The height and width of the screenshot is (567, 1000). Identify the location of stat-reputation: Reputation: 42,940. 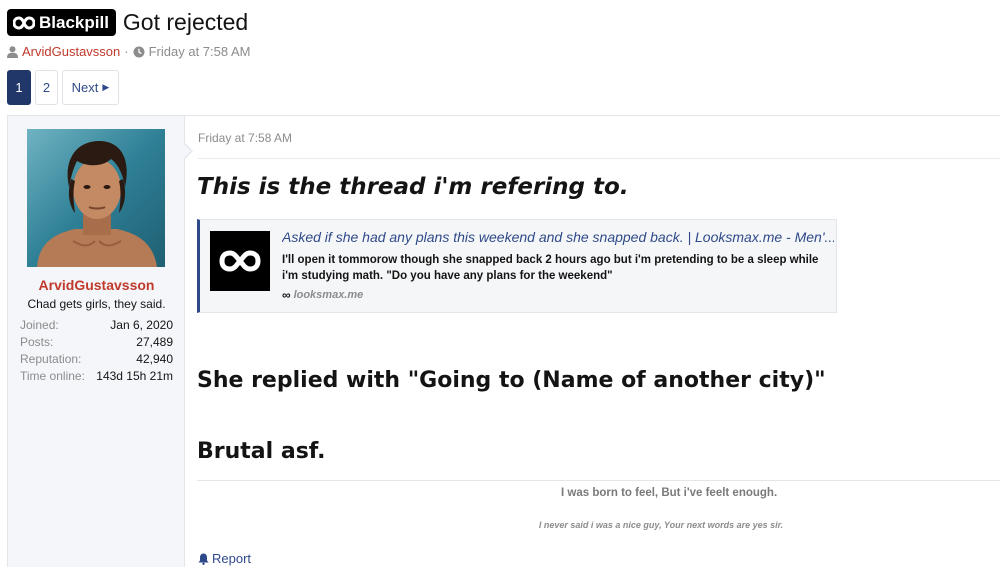
(96, 358).